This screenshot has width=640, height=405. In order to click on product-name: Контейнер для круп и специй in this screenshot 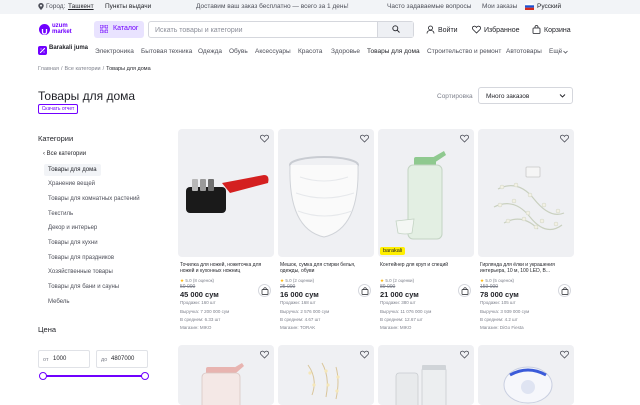, I will do `click(426, 265)`.